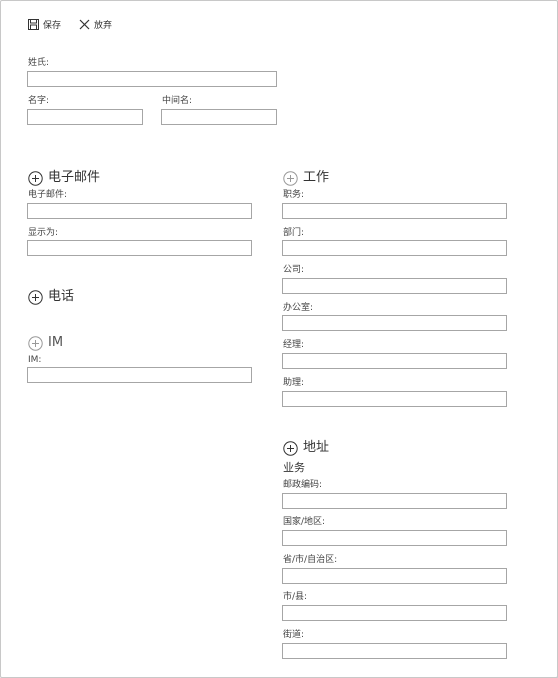 The image size is (558, 678). I want to click on im-label: IM:, so click(35, 360).